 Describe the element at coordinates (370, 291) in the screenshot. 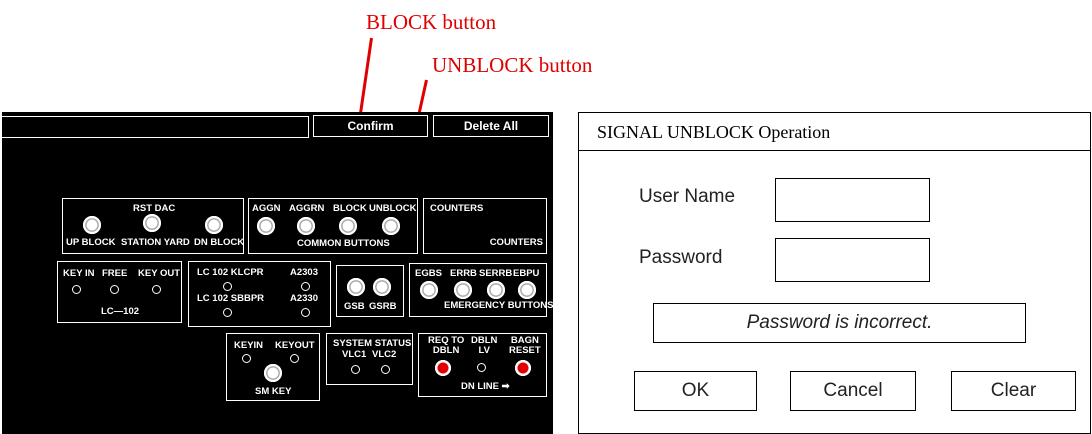

I see `gsb-group: GSB GSRB` at that location.